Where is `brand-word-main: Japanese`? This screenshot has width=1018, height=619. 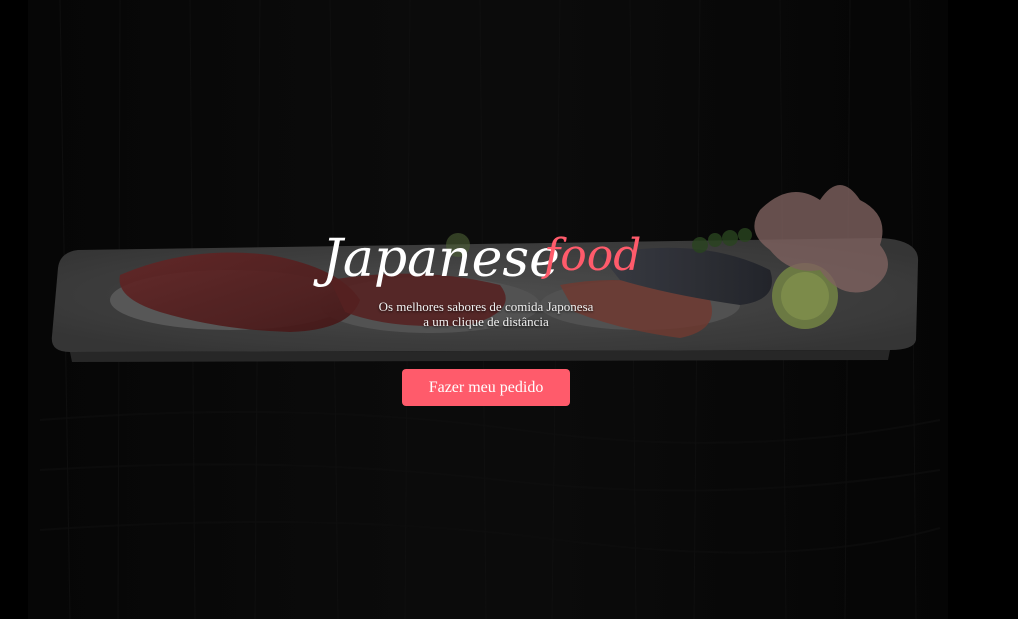
brand-word-main: Japanese is located at coordinates (436, 259).